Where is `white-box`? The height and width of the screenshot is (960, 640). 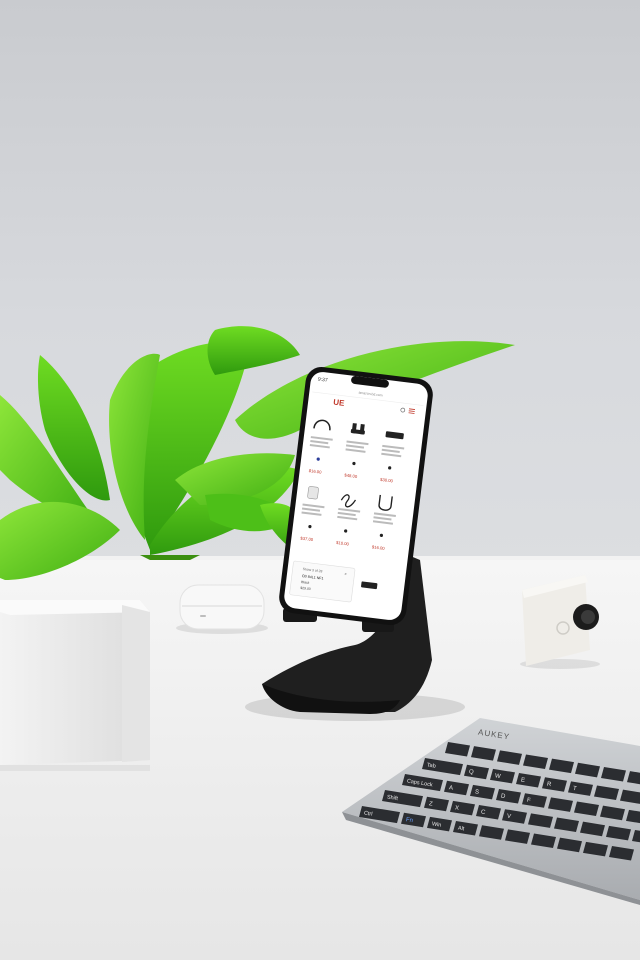
white-box is located at coordinates (75, 685).